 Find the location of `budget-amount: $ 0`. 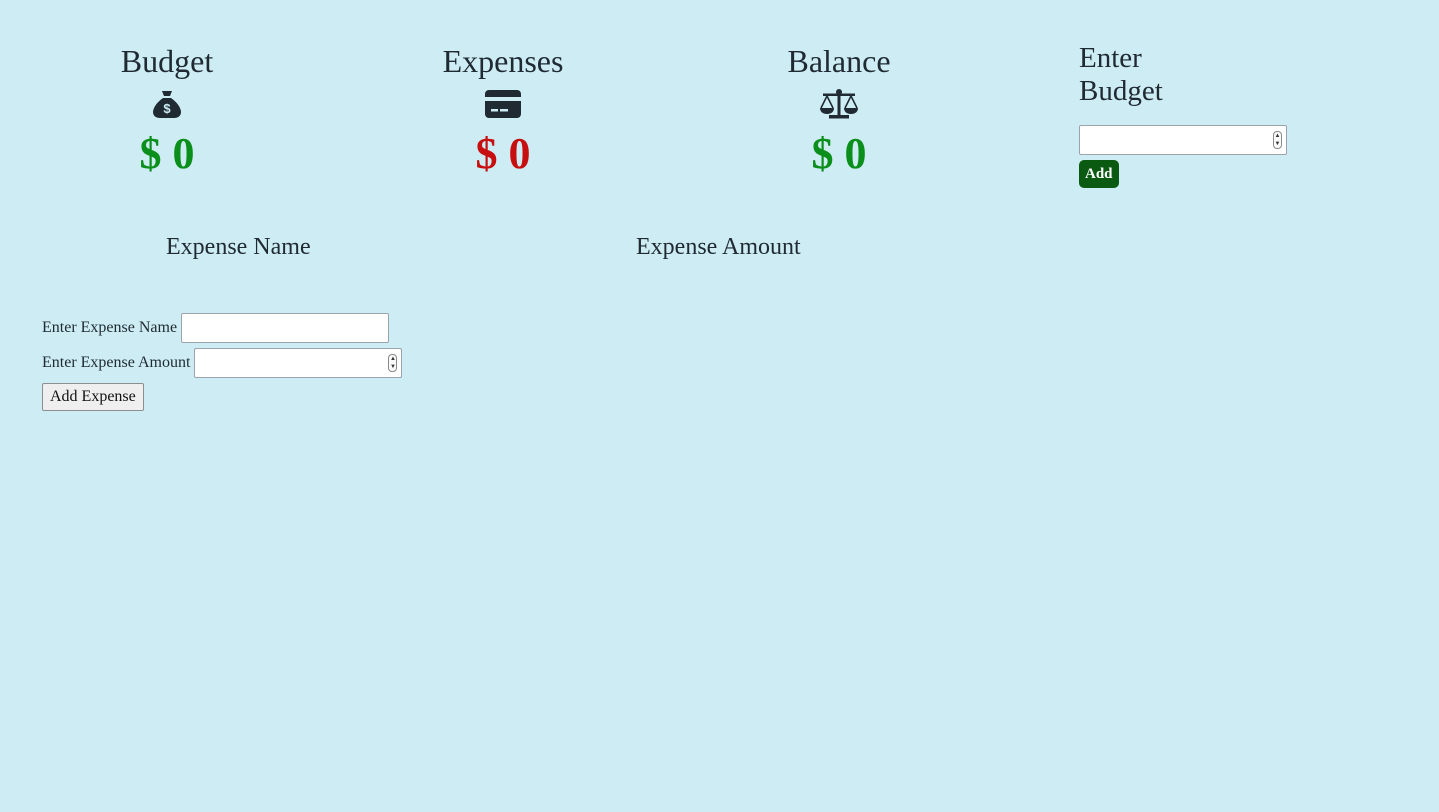

budget-amount: $ 0 is located at coordinates (167, 153).